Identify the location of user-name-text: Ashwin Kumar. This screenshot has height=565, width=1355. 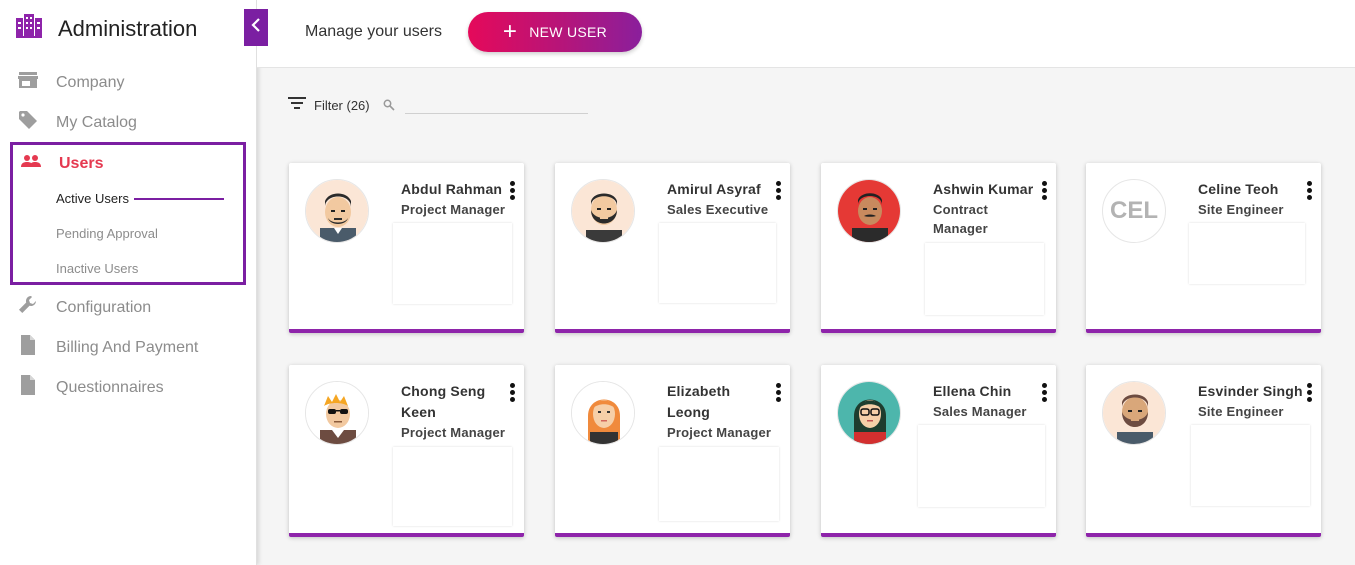
(983, 189).